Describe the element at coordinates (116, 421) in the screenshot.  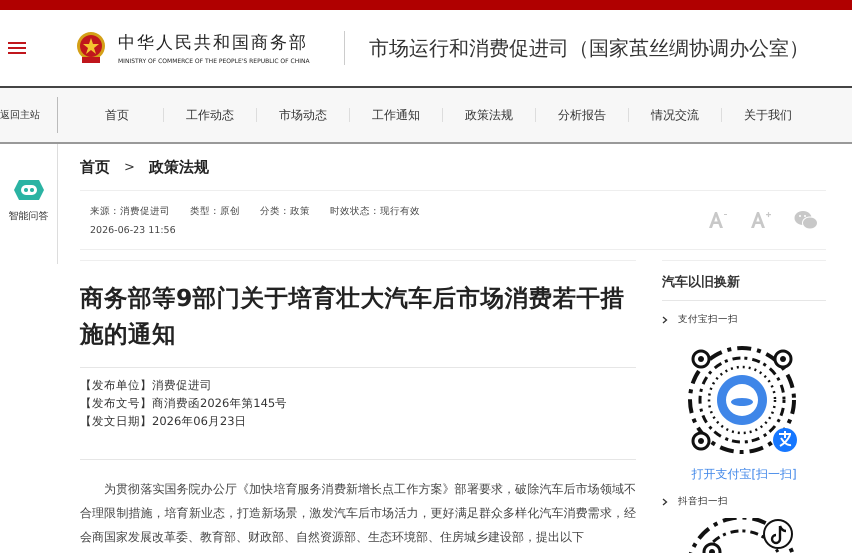
I see `info-label: 【发文日期】` at that location.